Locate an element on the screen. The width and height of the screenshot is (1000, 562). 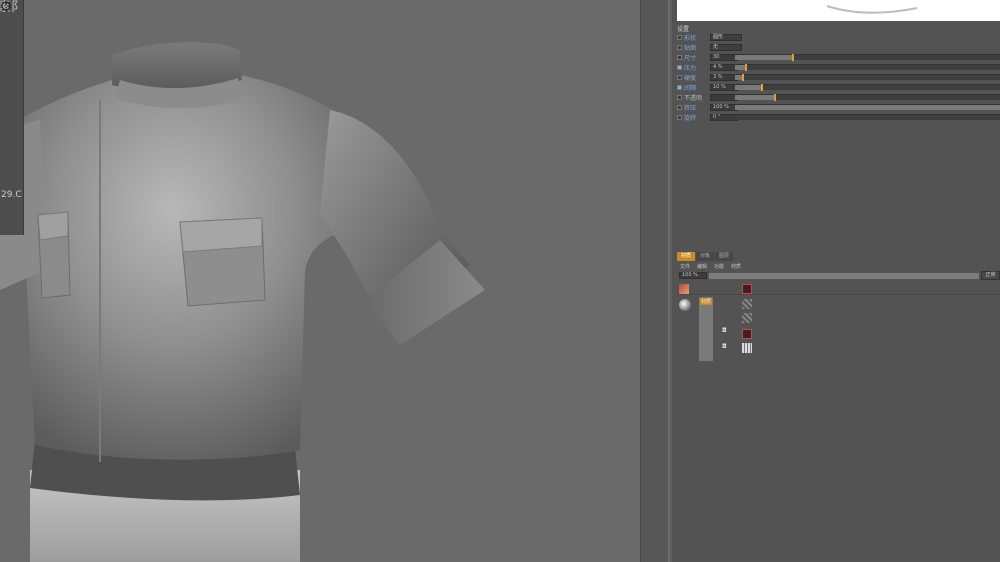
setting-value-field is located at coordinates (724, 97).